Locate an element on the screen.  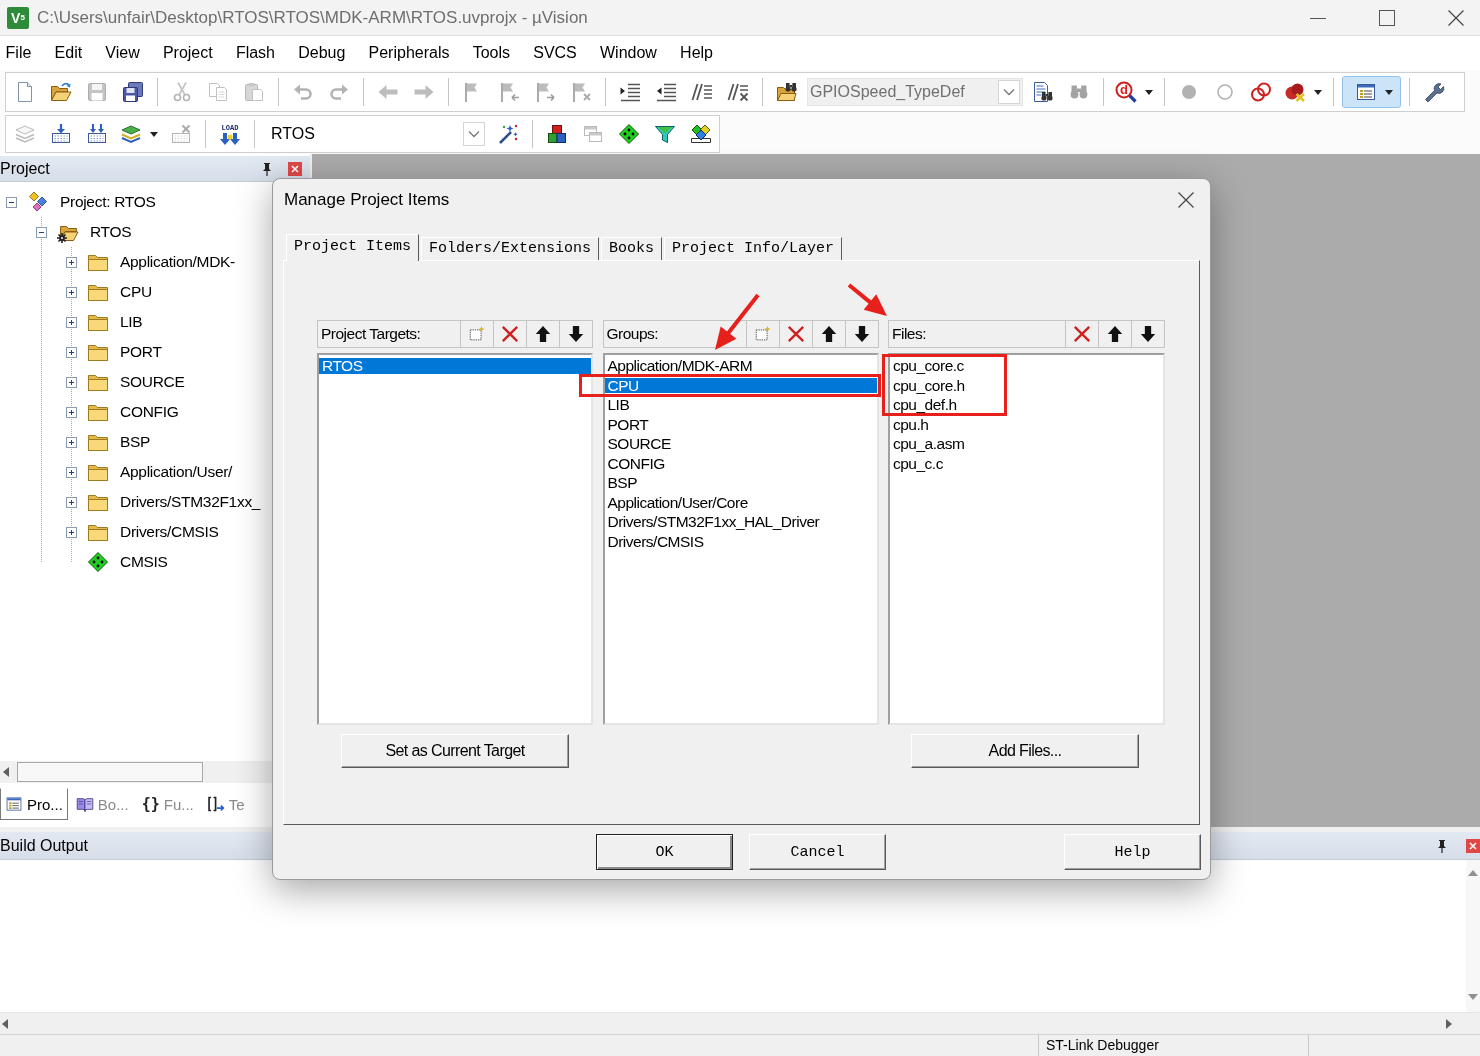
menu-item: Edit is located at coordinates (68, 53).